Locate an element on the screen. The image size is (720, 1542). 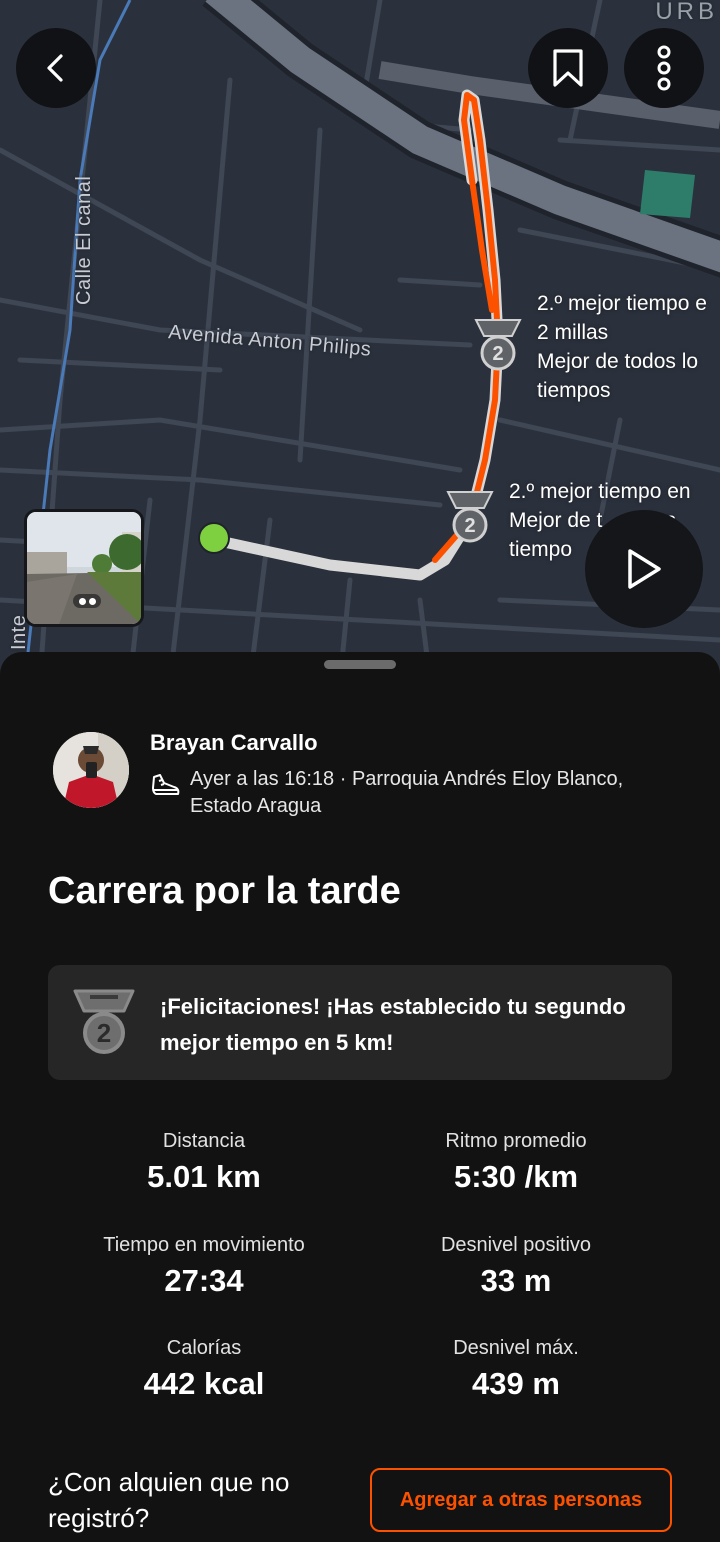
stat-calories: Calorías 442 kcal is located at coordinates (204, 1369).